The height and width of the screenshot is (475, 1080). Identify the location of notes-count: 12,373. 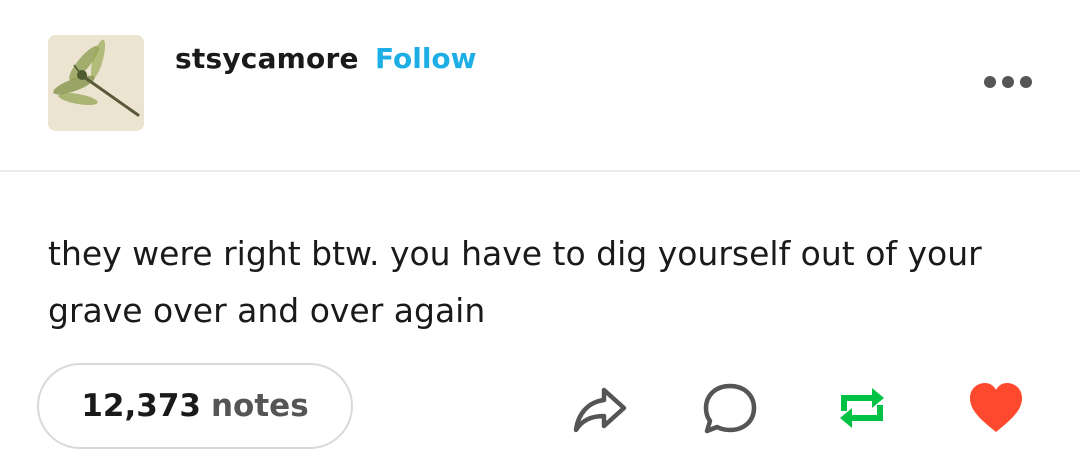
(141, 406).